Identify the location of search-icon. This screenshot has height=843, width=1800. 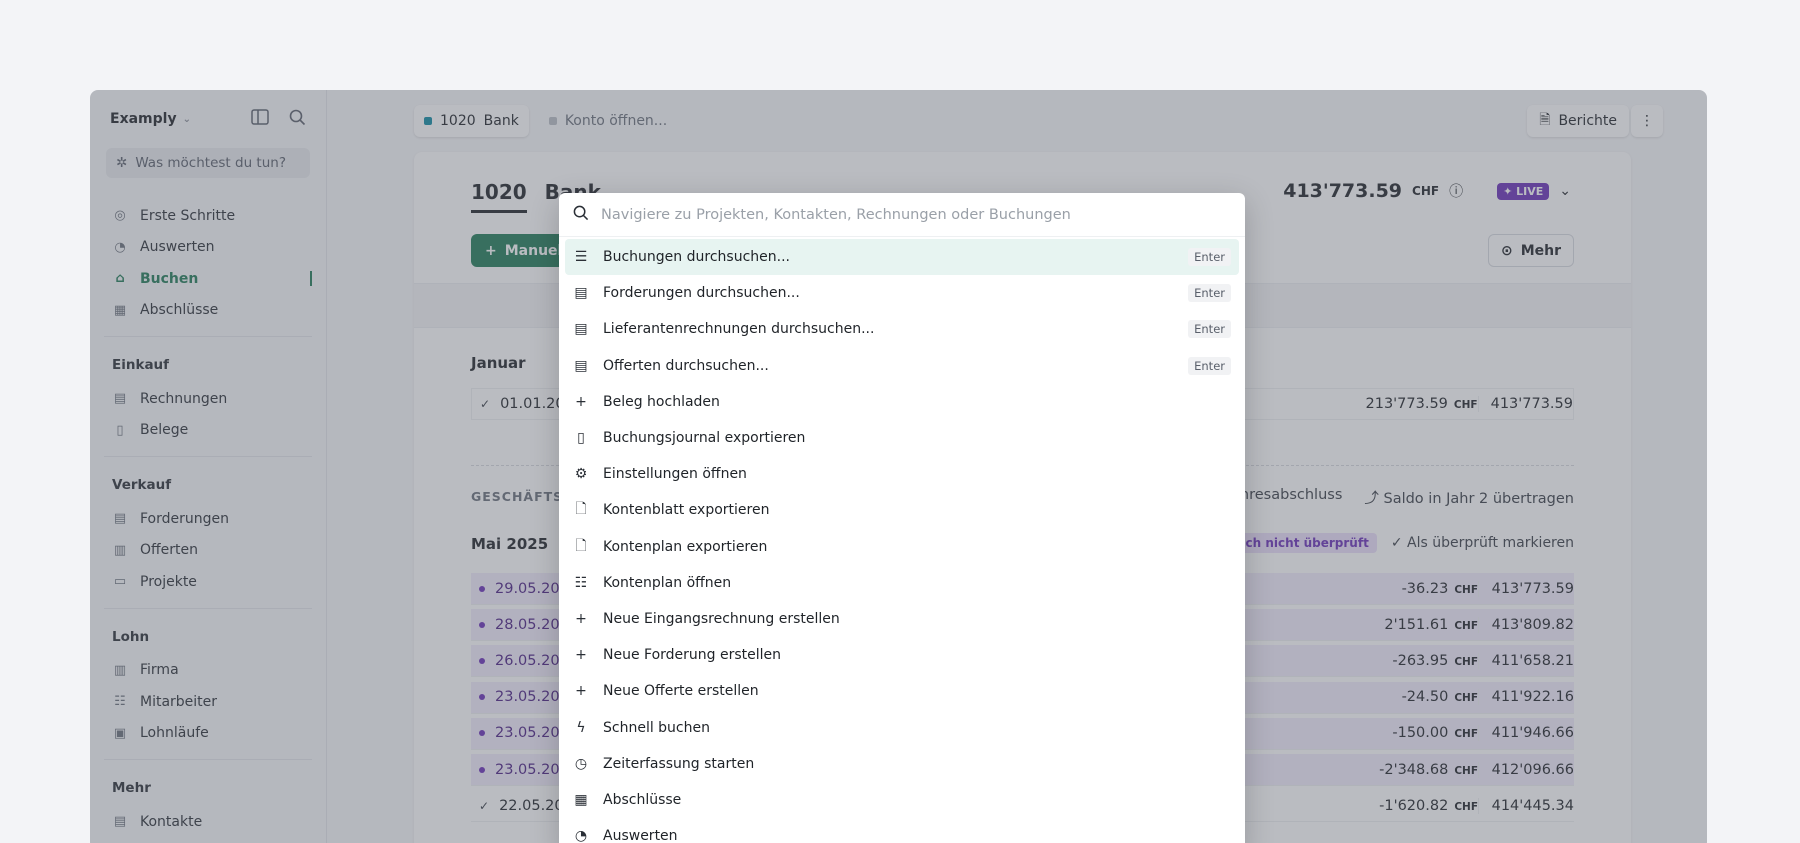
(581, 215).